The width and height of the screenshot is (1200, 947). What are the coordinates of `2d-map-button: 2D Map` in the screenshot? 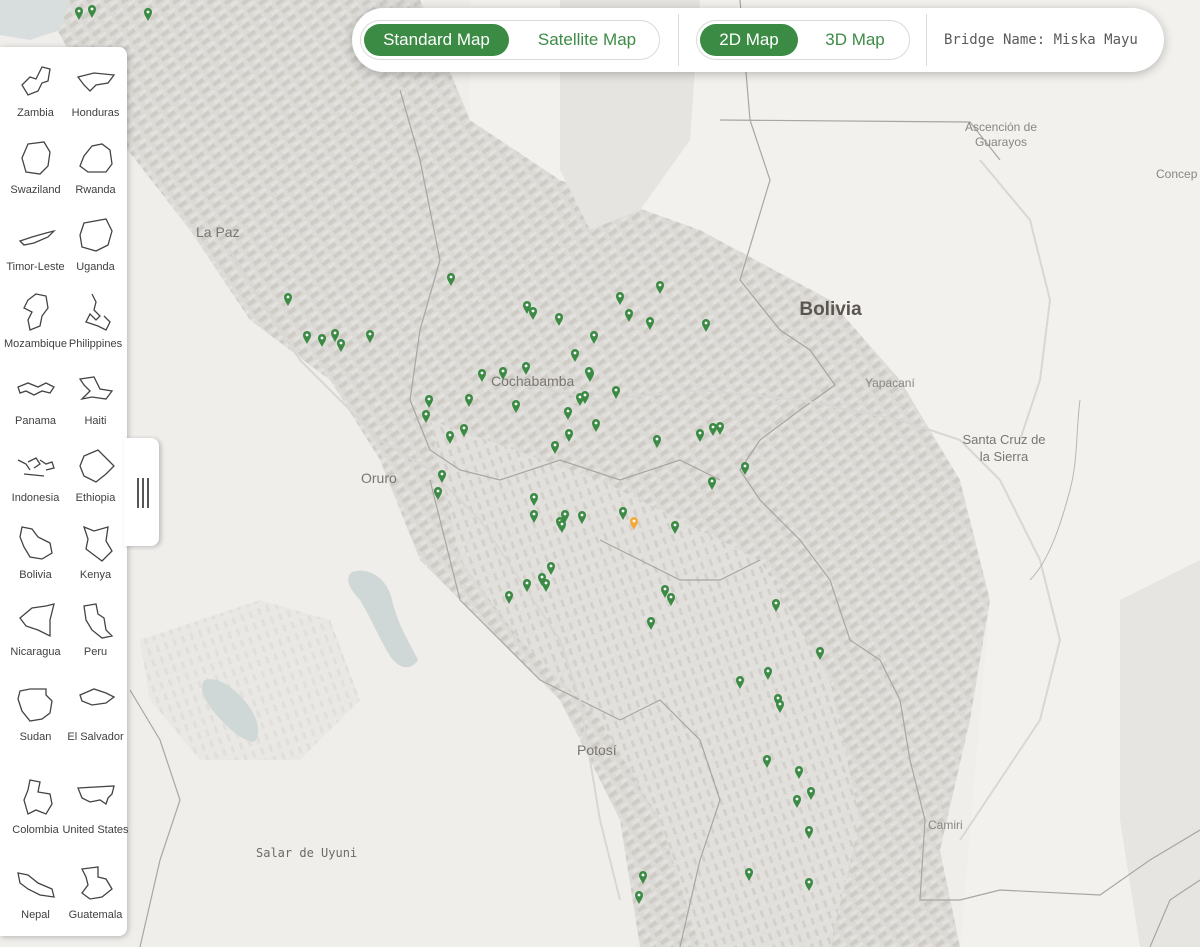 It's located at (749, 40).